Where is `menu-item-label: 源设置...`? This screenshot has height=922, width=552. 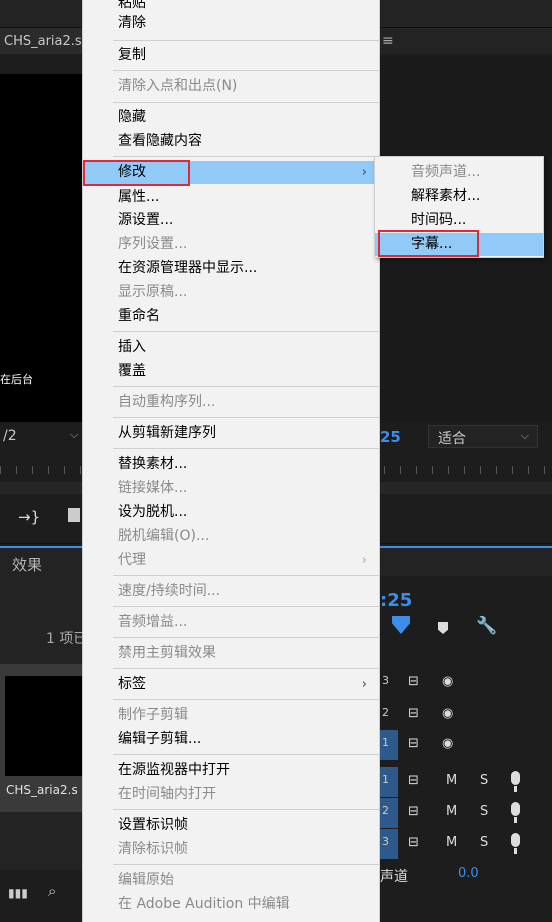
menu-item-label: 源设置... is located at coordinates (146, 220).